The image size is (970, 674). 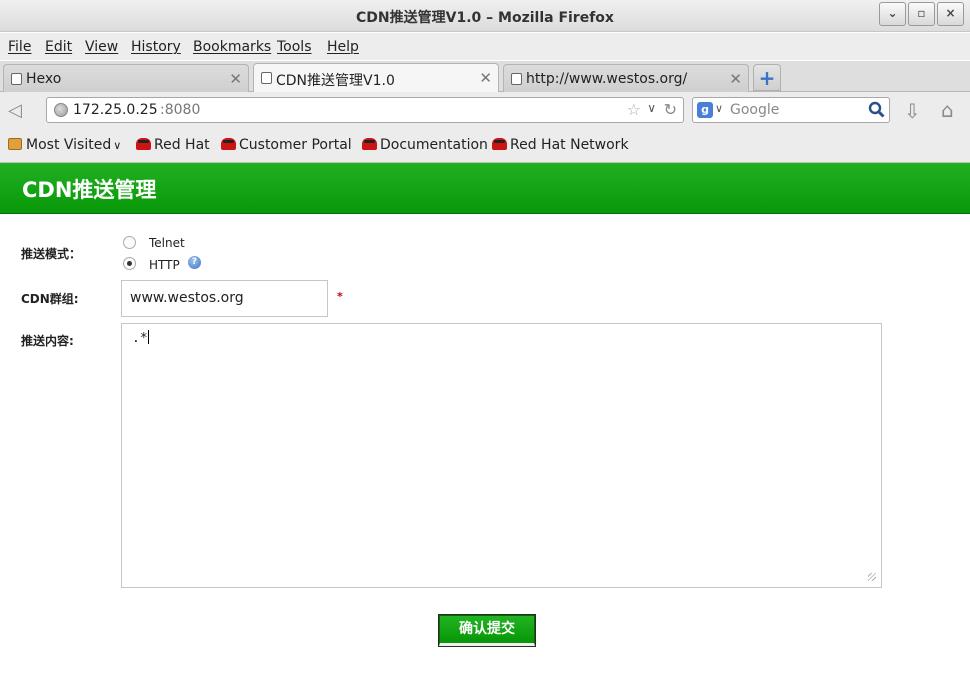 What do you see at coordinates (294, 47) in the screenshot?
I see `menu-tools: Tools` at bounding box center [294, 47].